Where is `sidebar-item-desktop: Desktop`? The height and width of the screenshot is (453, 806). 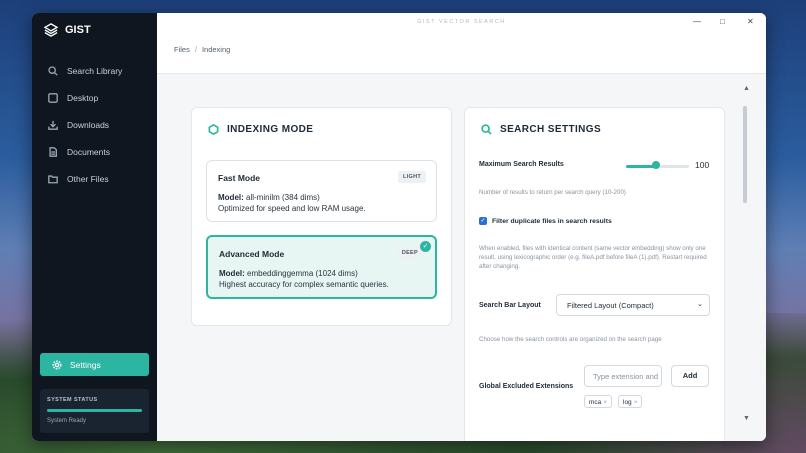 sidebar-item-desktop: Desktop is located at coordinates (94, 97).